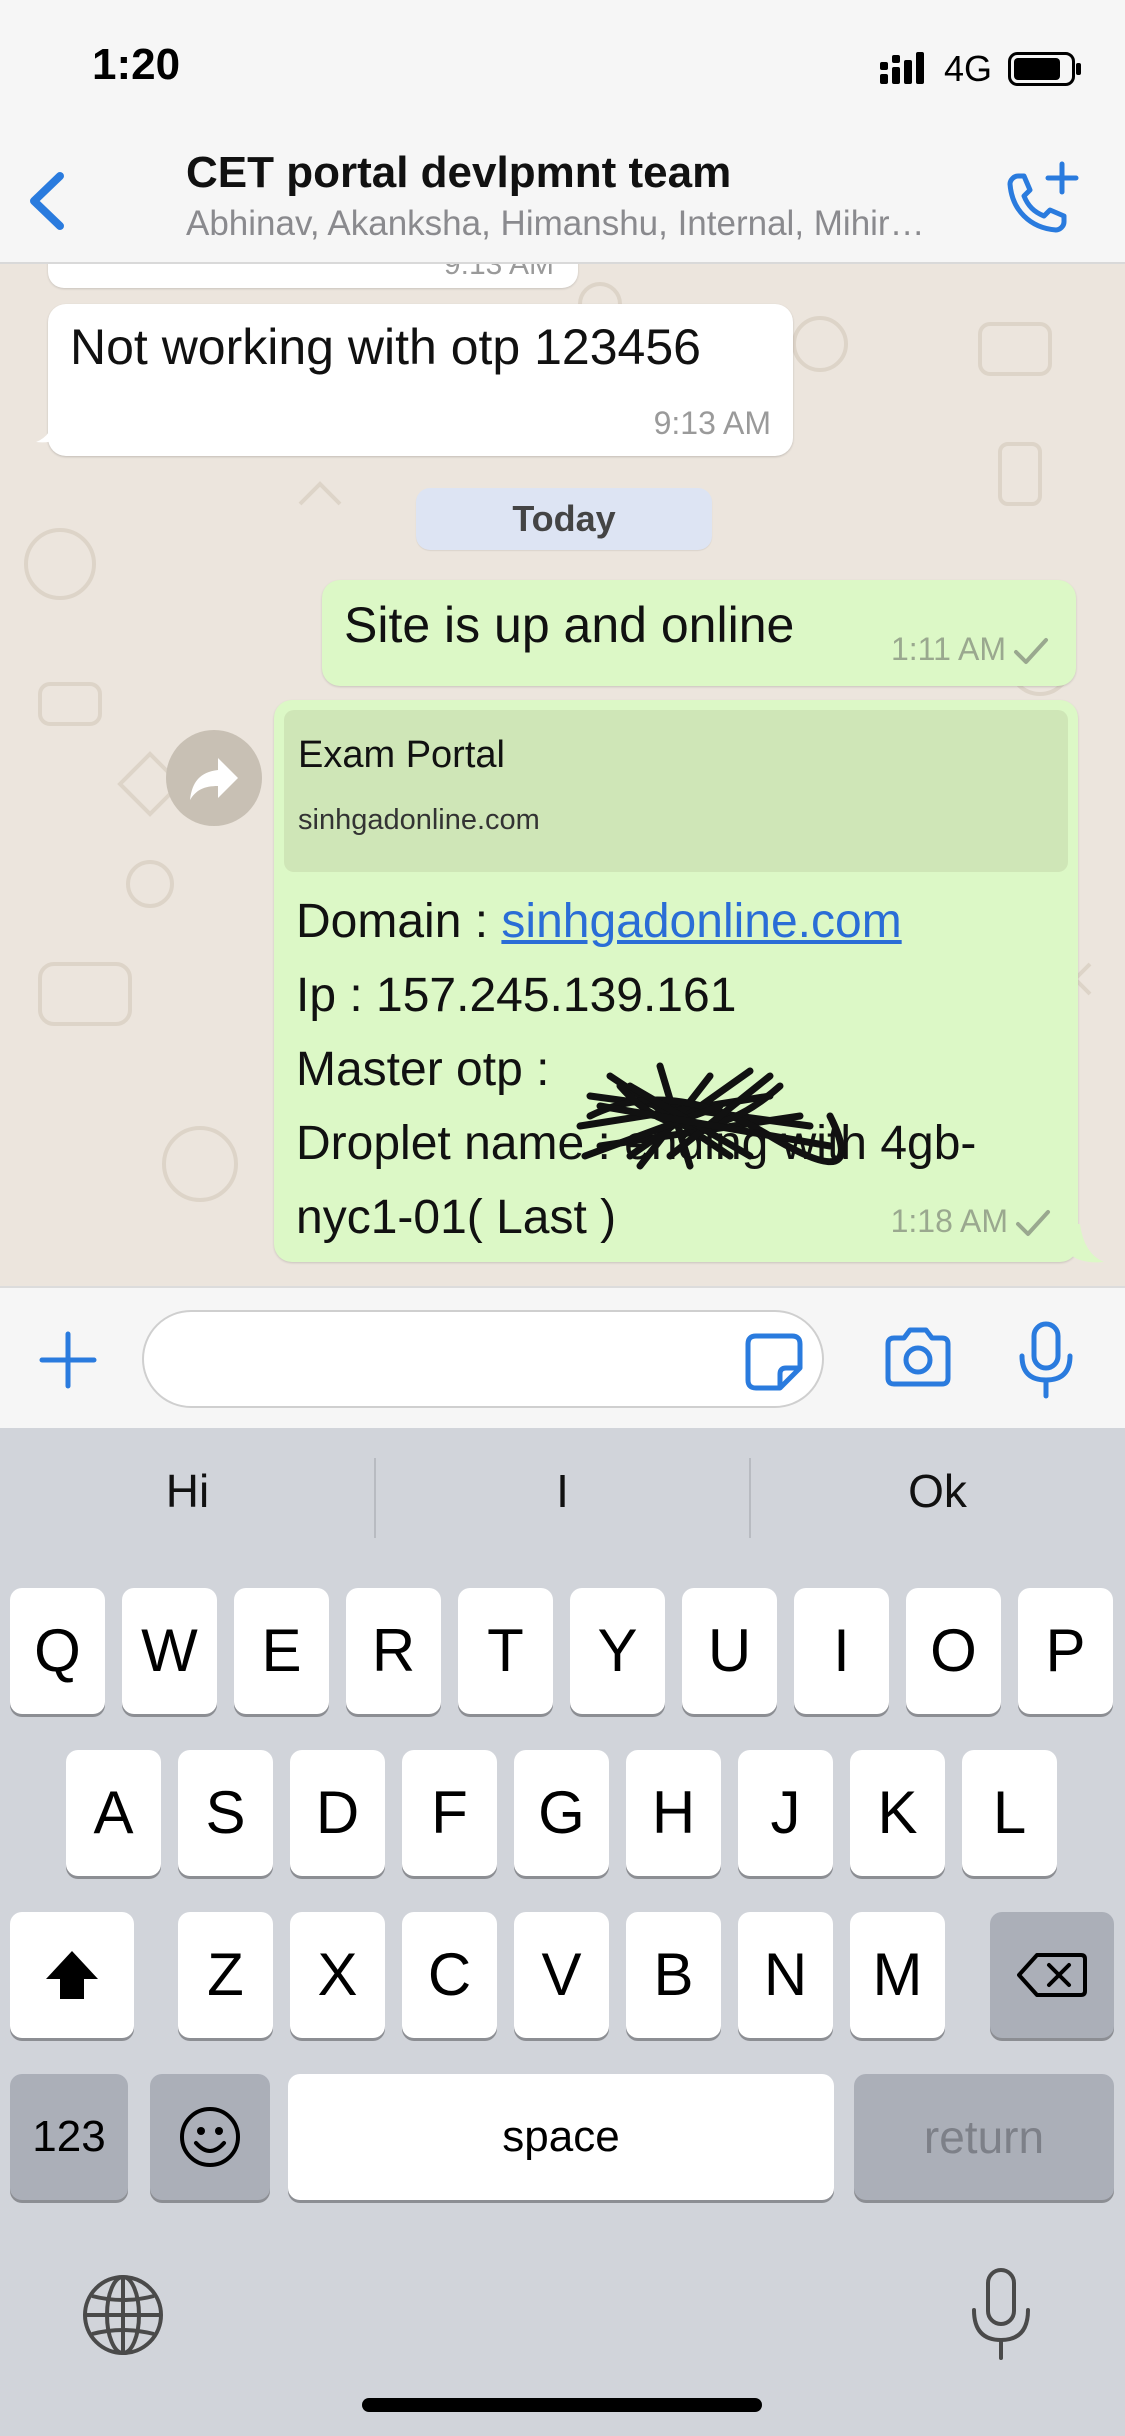 This screenshot has height=2436, width=1125. I want to click on forward-arrow-icon, so click(214, 779).